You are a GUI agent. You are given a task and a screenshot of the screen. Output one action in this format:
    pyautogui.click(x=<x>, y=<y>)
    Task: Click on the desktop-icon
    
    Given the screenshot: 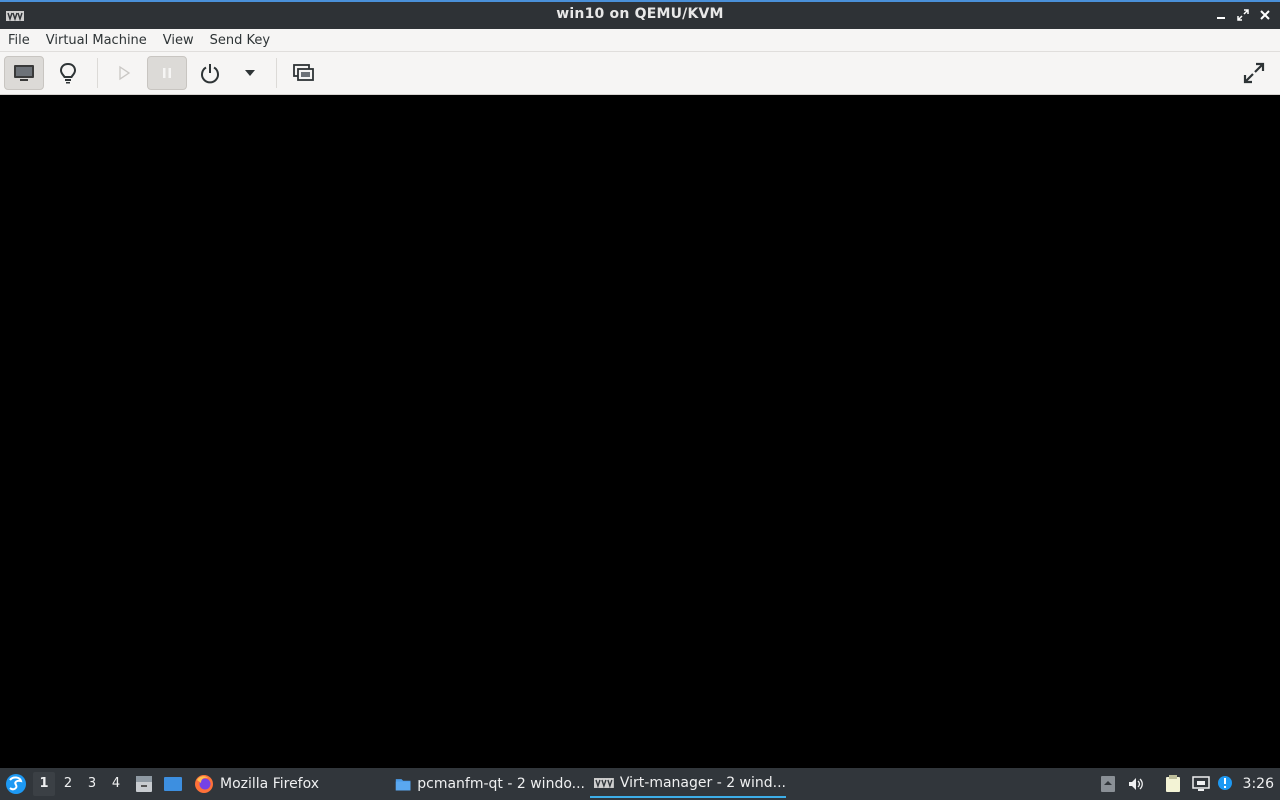 What is the action you would take?
    pyautogui.click(x=173, y=784)
    